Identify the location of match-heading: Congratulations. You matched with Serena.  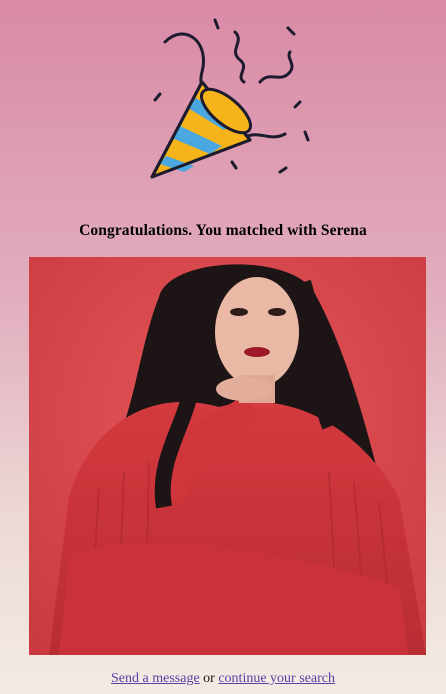
(223, 230).